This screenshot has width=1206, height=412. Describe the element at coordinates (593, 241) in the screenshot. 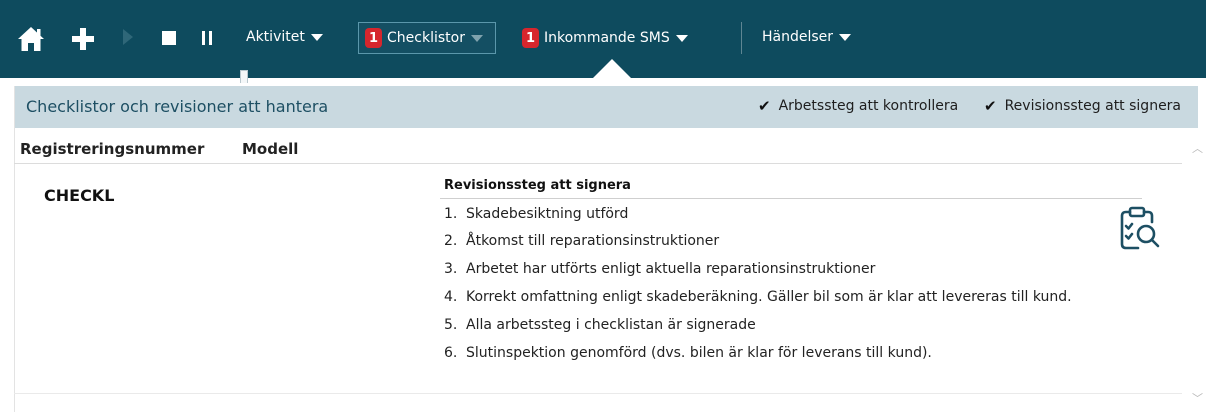

I see `step-text: Åtkomst till reparationsinstruktioner` at that location.